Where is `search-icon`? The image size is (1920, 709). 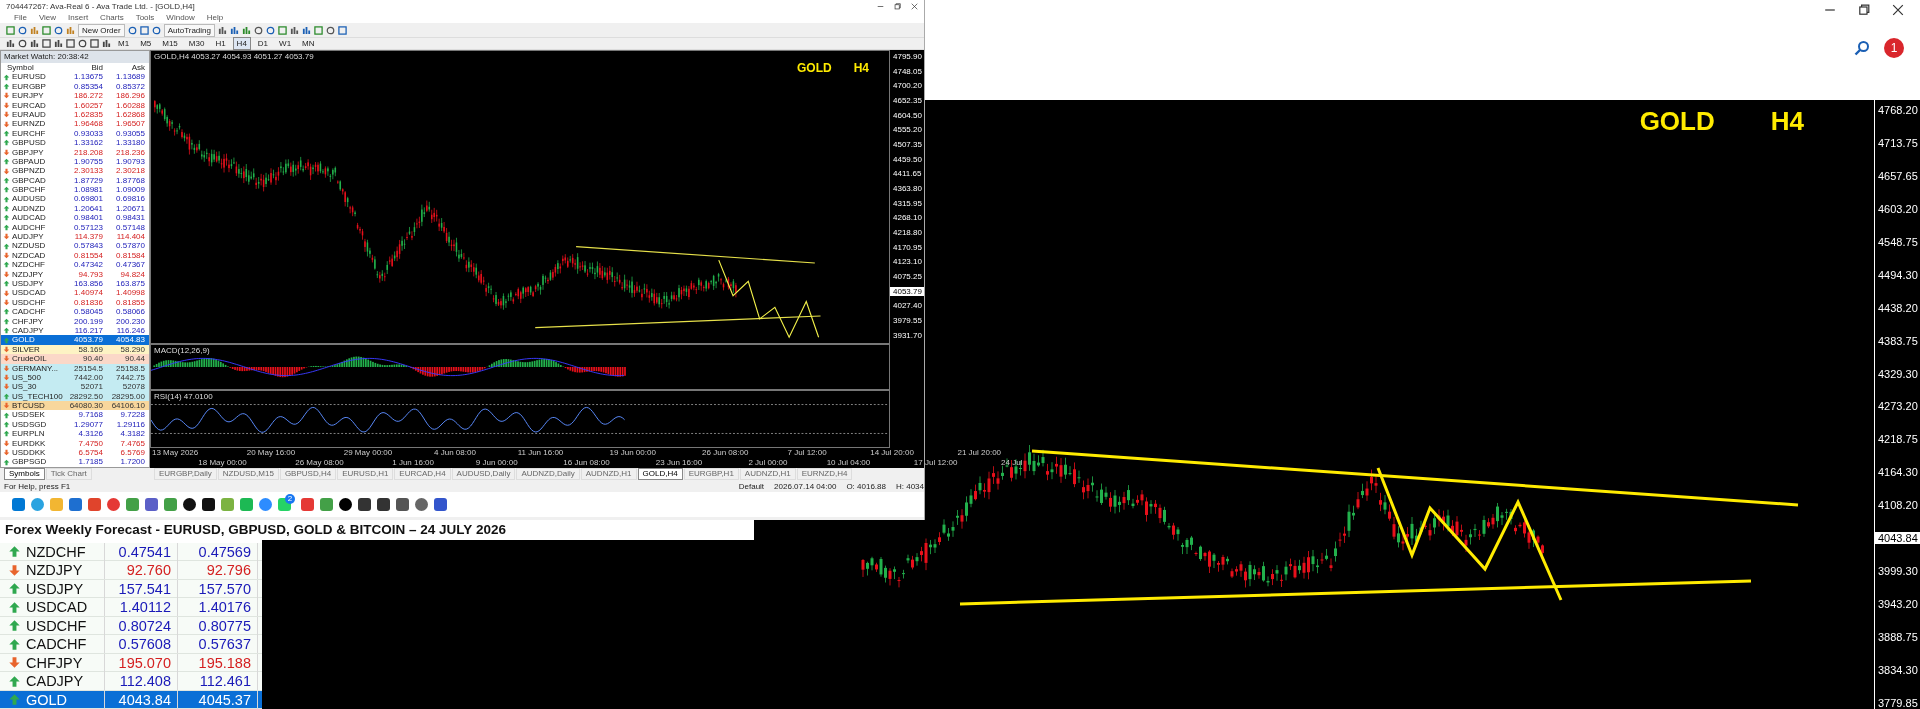
search-icon is located at coordinates (1862, 48).